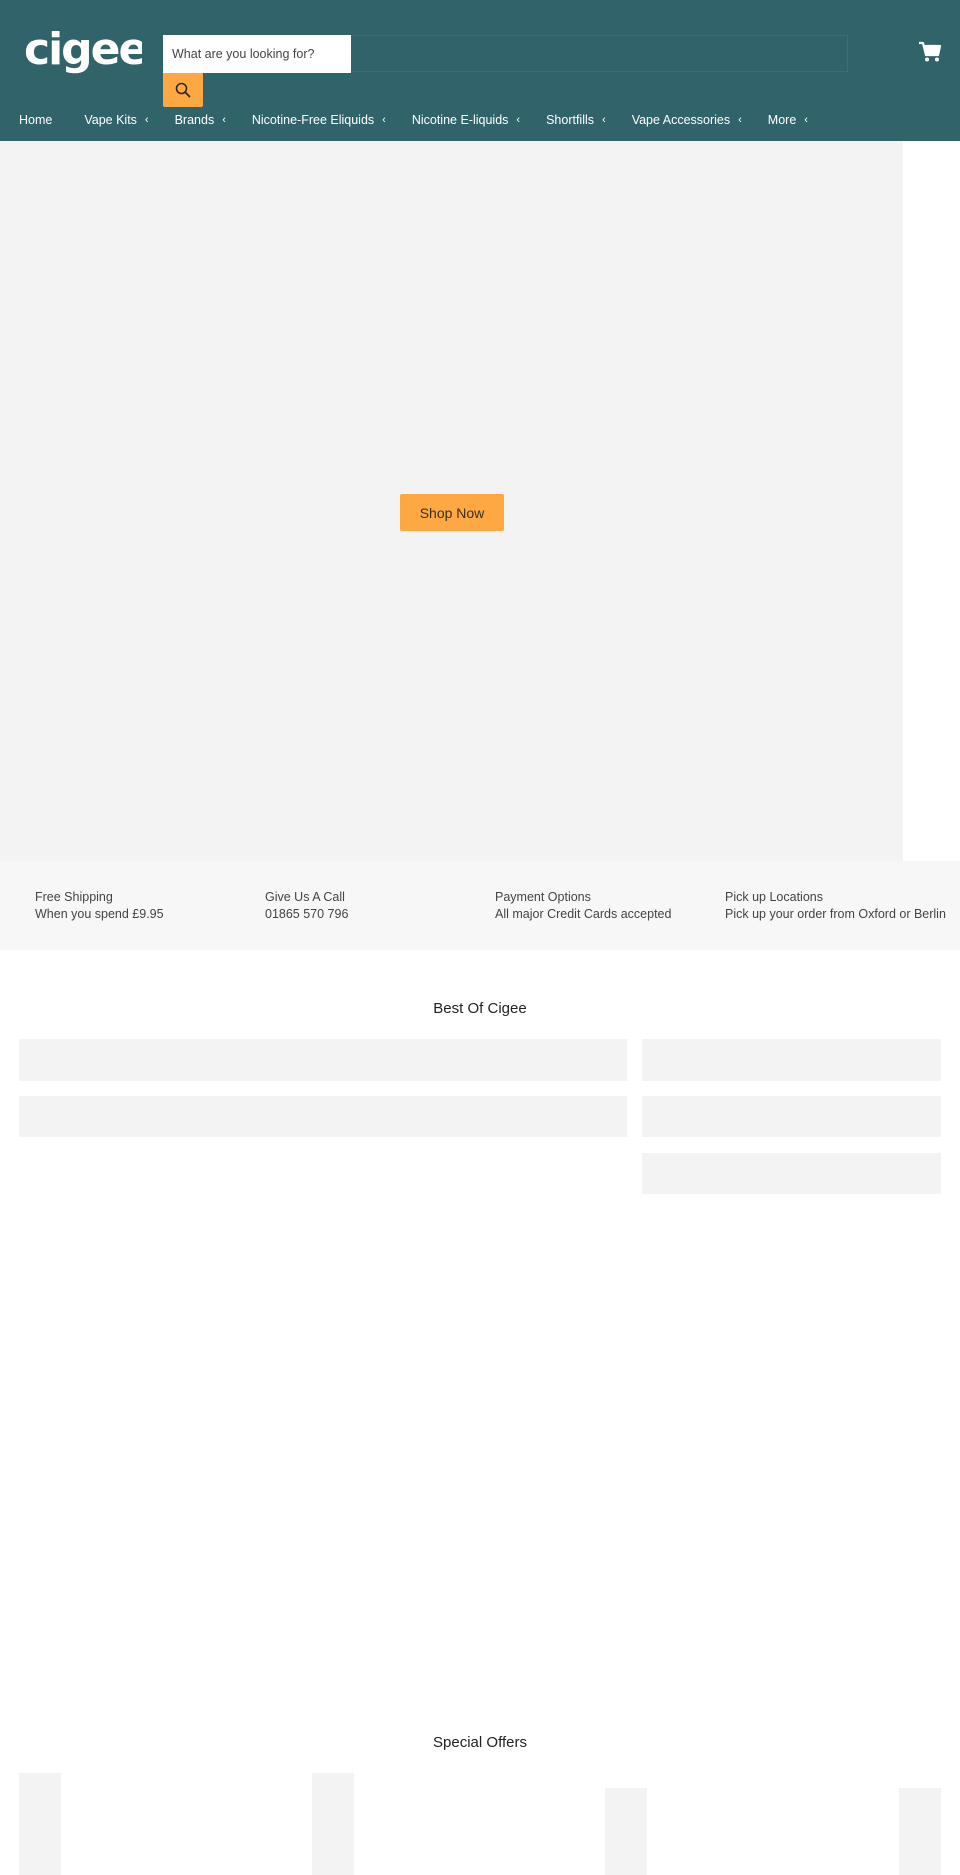  Describe the element at coordinates (305, 897) in the screenshot. I see `info-title: Give Us A Call` at that location.